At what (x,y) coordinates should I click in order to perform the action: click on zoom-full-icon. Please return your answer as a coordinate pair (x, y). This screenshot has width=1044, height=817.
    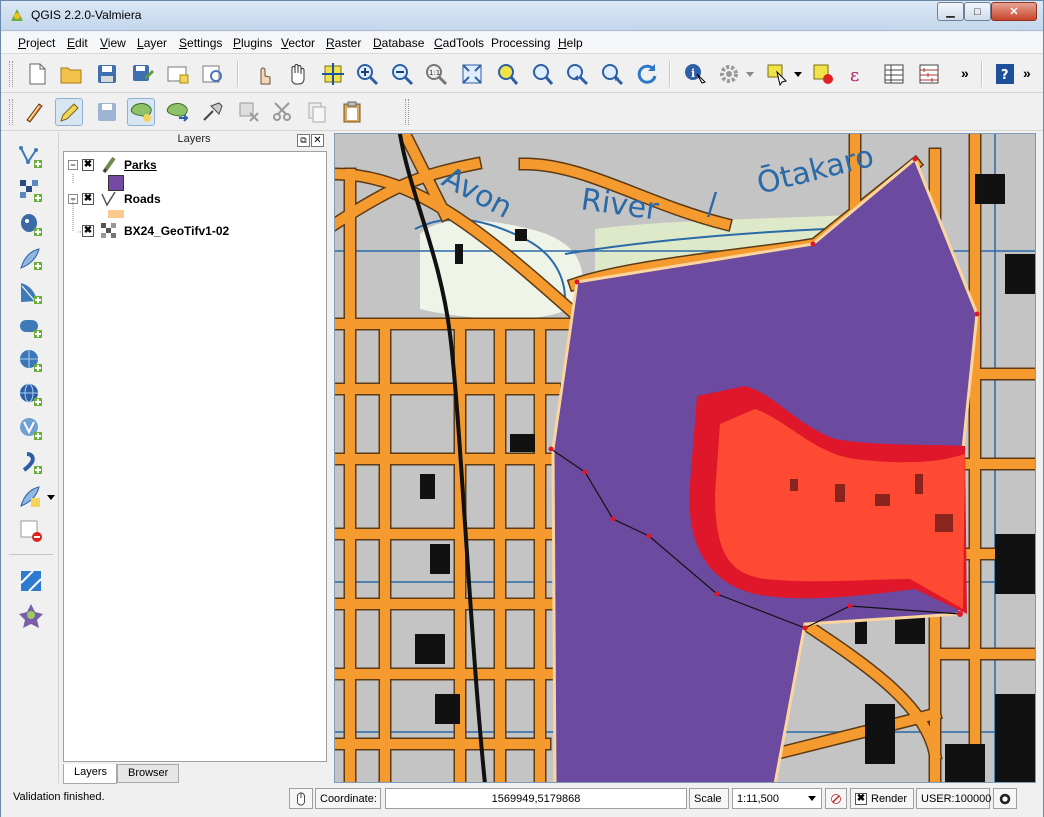
    Looking at the image, I should click on (472, 74).